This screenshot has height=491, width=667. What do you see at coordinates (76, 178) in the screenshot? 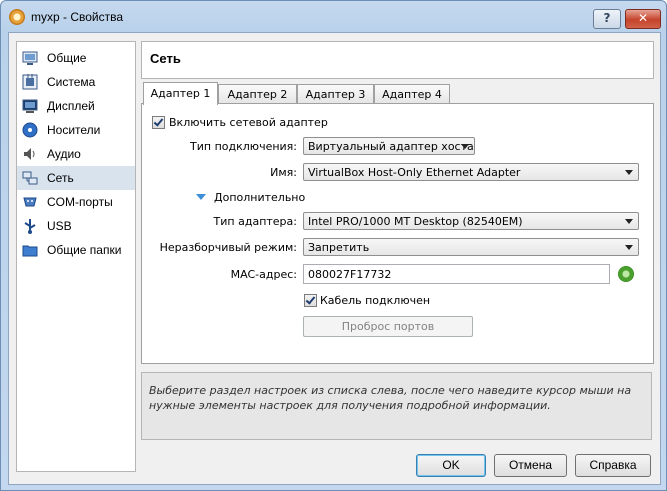
I see `sidebar-item-network: Сеть` at bounding box center [76, 178].